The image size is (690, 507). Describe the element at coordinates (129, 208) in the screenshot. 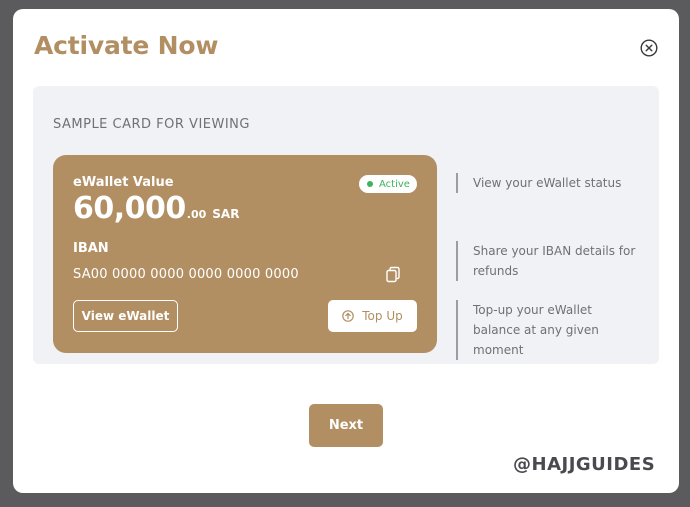

I see `amount-integer: 60,000` at that location.